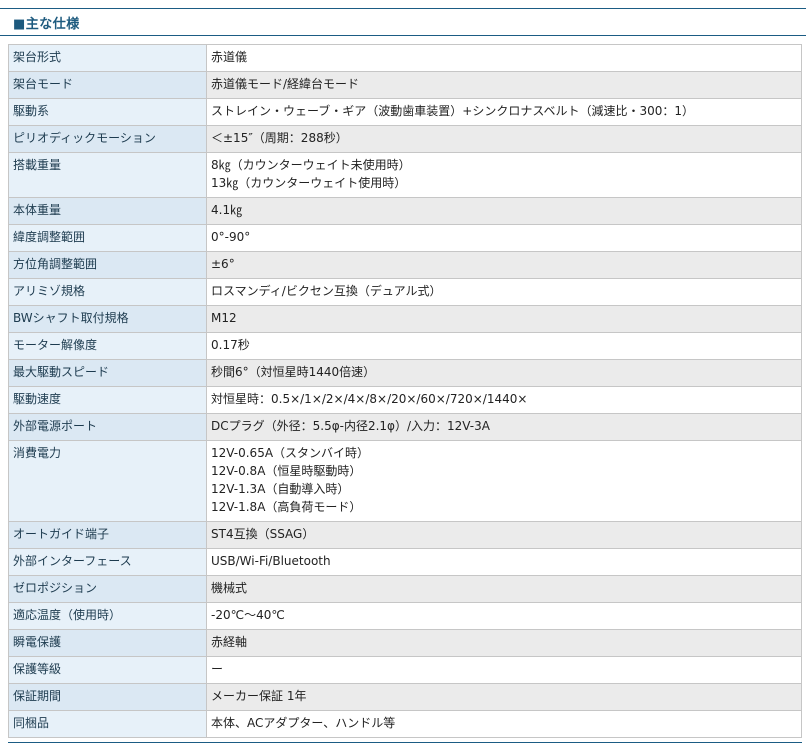  Describe the element at coordinates (285, 84) in the screenshot. I see `spec-value-line: 赤道儀モード/経緯台モード` at that location.